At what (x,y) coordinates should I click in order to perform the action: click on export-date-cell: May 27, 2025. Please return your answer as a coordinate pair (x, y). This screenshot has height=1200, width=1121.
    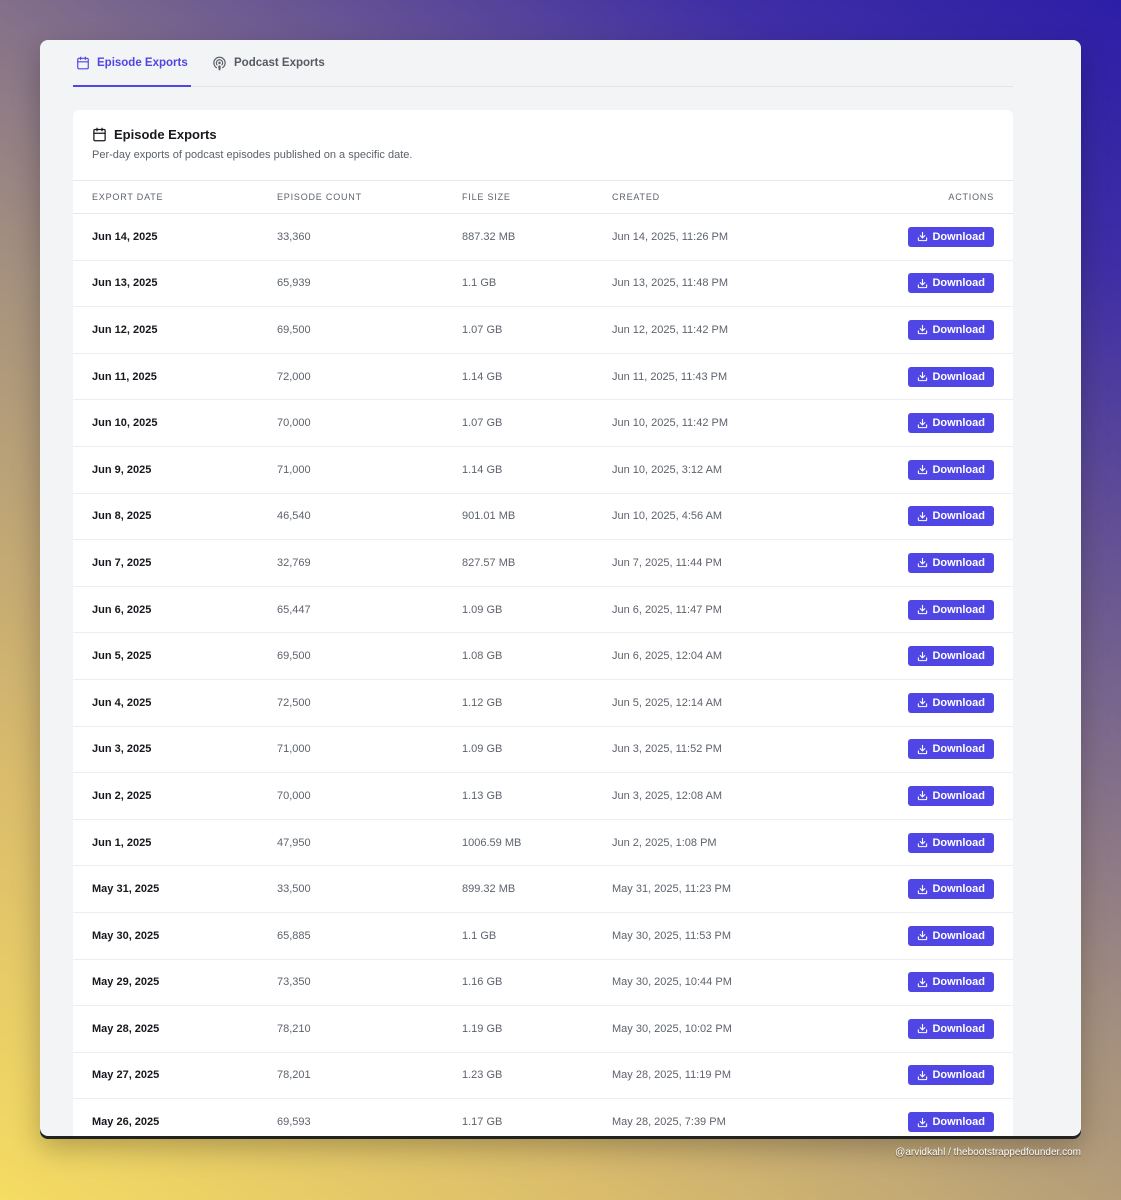
    Looking at the image, I should click on (126, 1075).